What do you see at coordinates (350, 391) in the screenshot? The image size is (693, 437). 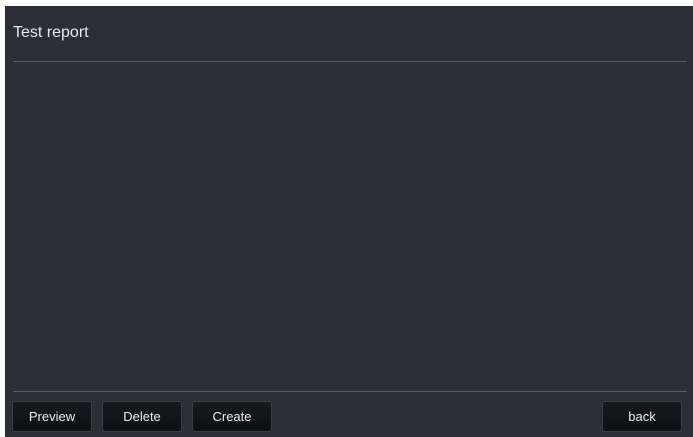 I see `footer-divider` at bounding box center [350, 391].